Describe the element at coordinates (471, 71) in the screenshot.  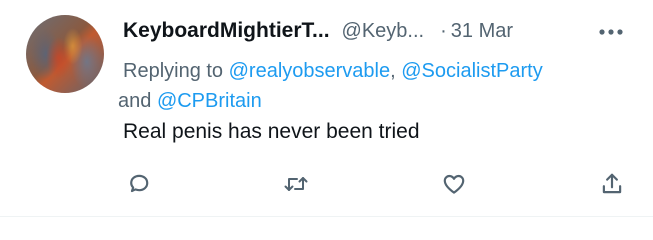
I see `mention-link: @SocialistParty` at that location.